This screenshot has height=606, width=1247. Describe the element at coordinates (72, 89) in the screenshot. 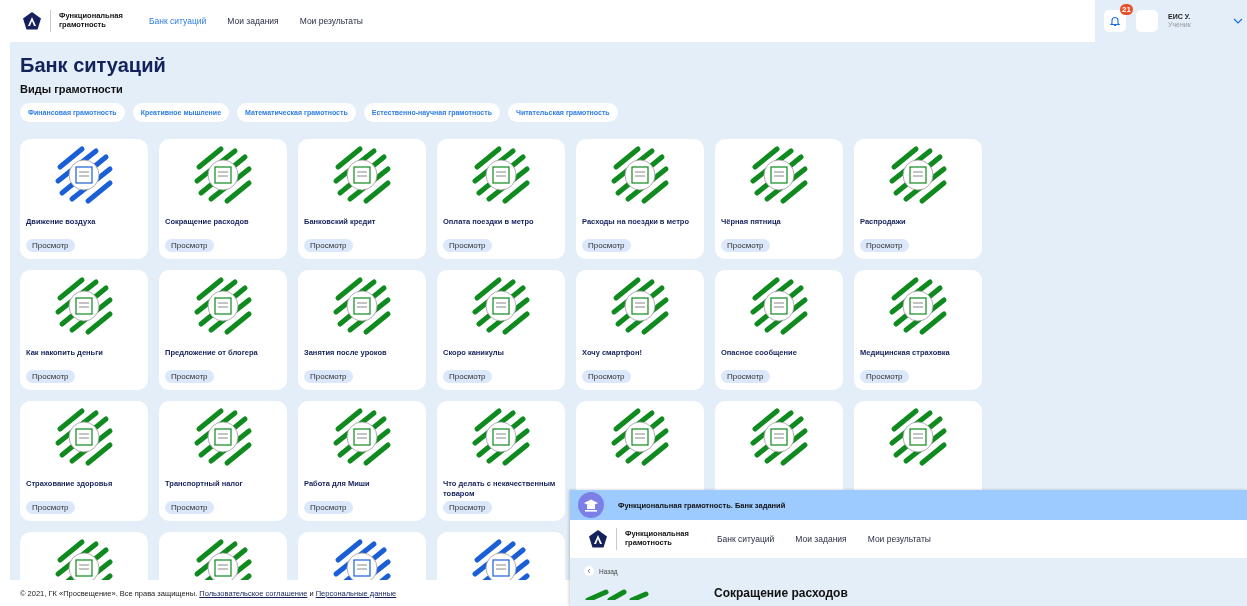

I see `section-title: Виды грамотности` at that location.